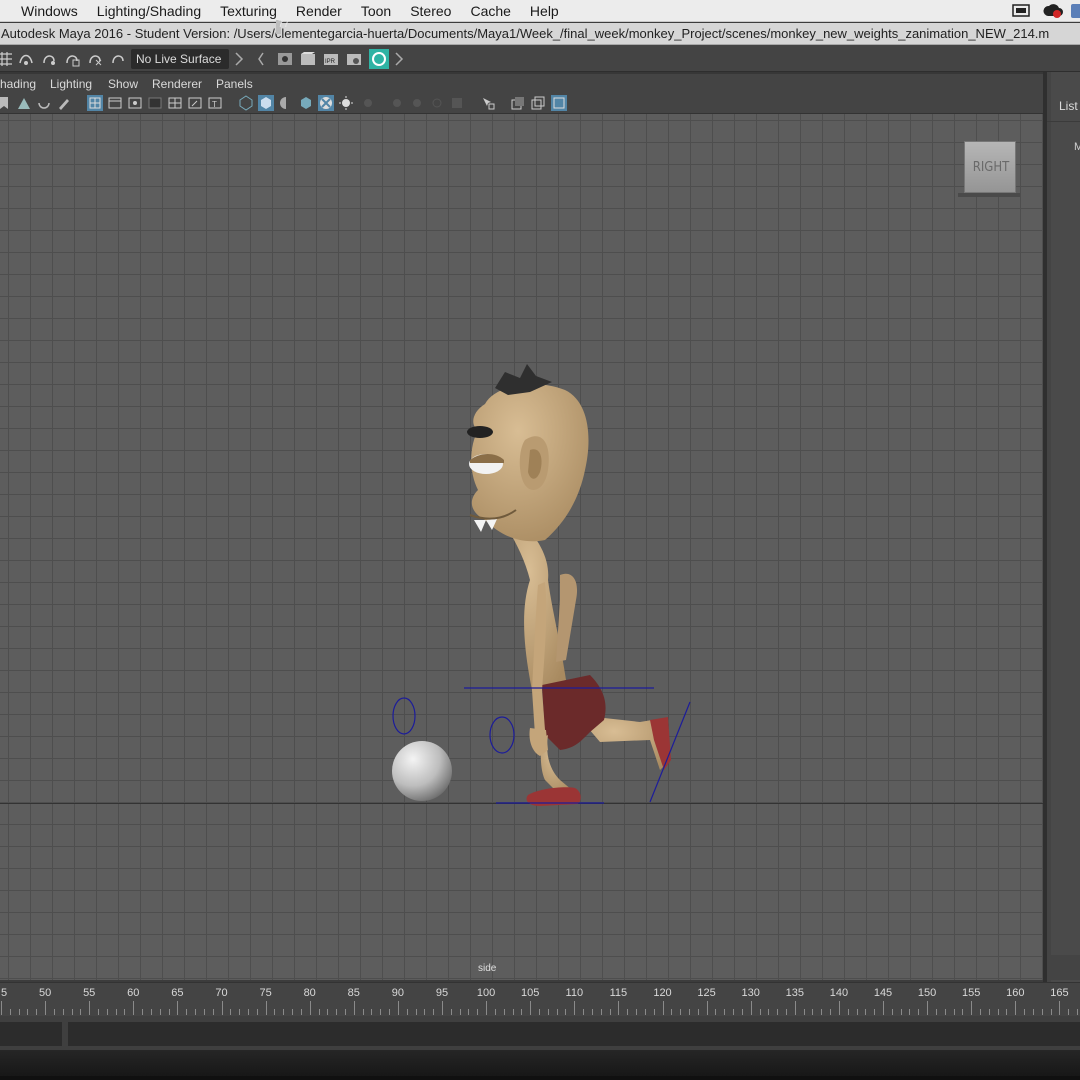 The image size is (1080, 1080). Describe the element at coordinates (49, 11) in the screenshot. I see `menu-windows: Windows` at that location.